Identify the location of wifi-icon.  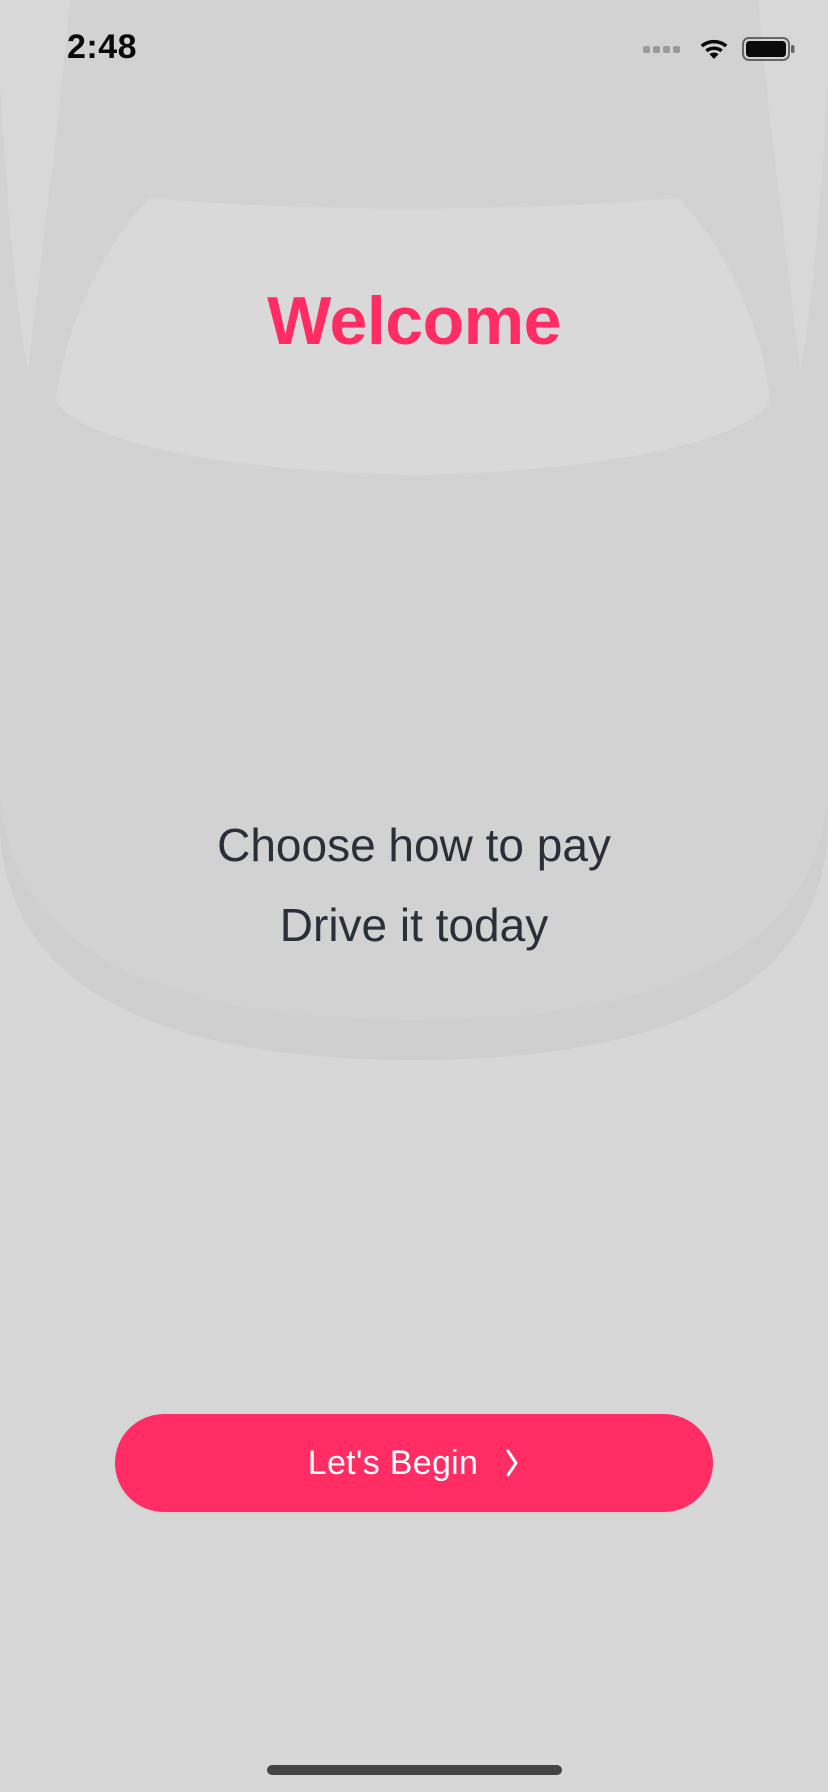
(714, 49).